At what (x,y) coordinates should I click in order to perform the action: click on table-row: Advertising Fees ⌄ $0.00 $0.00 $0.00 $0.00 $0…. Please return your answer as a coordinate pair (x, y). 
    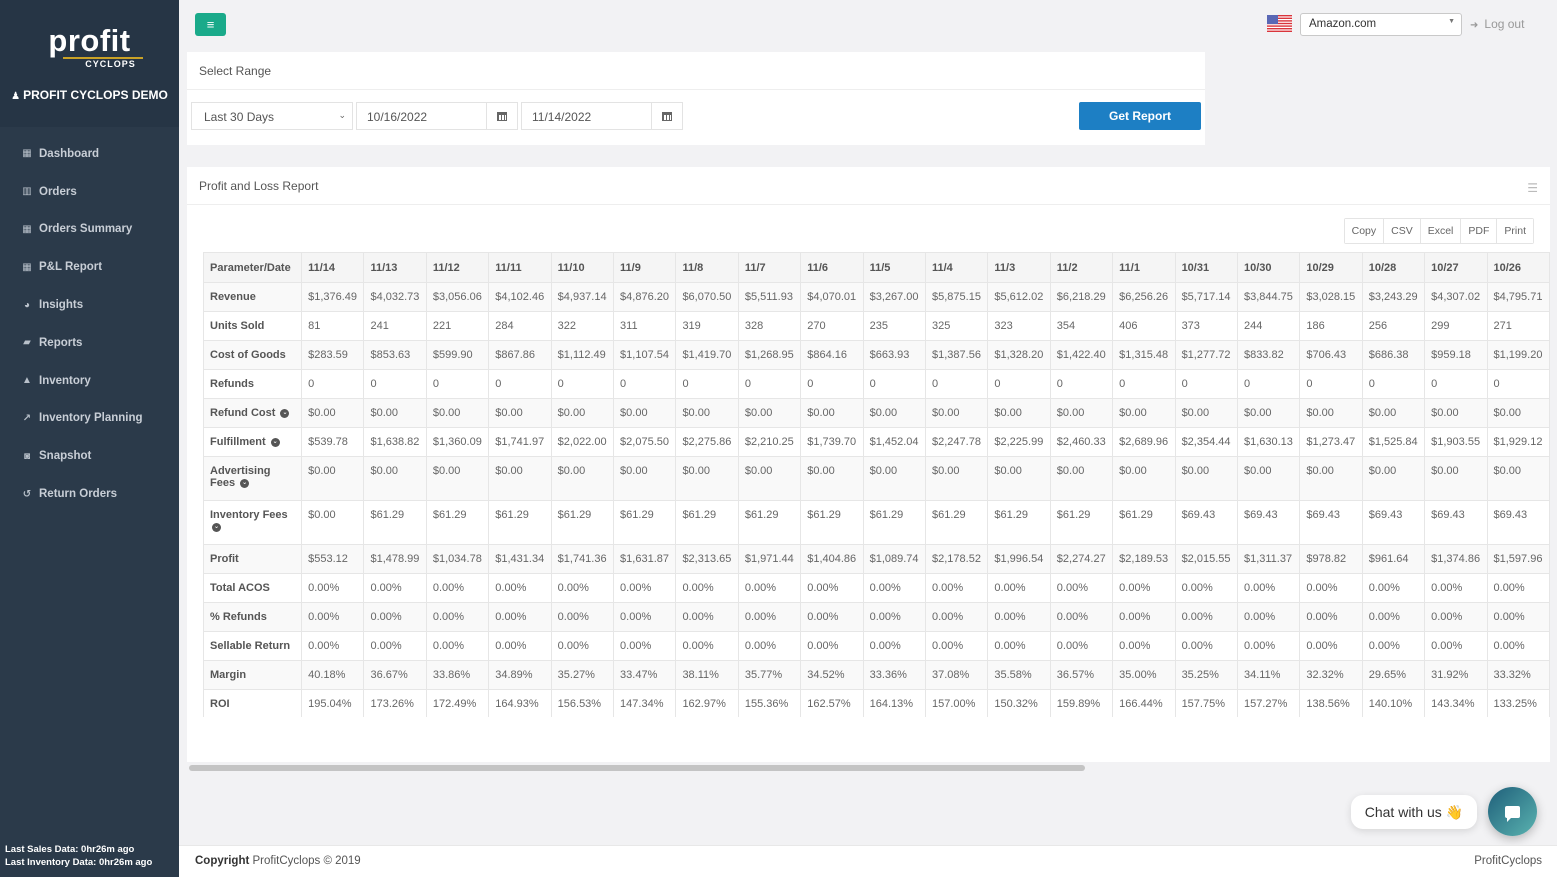
    Looking at the image, I should click on (876, 478).